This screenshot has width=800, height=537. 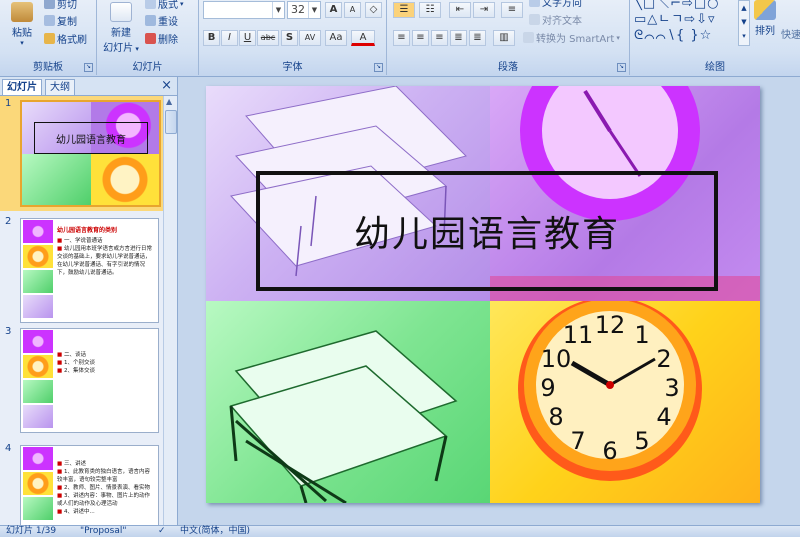 I want to click on font-launcher-icon: ↘, so click(x=378, y=67).